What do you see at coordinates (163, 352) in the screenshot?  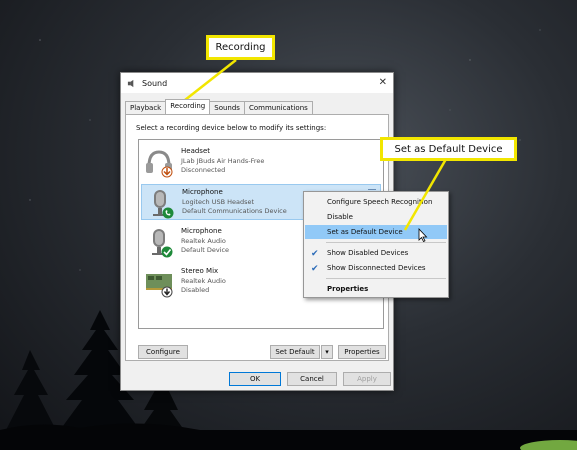 I see `configure-button: Configure` at bounding box center [163, 352].